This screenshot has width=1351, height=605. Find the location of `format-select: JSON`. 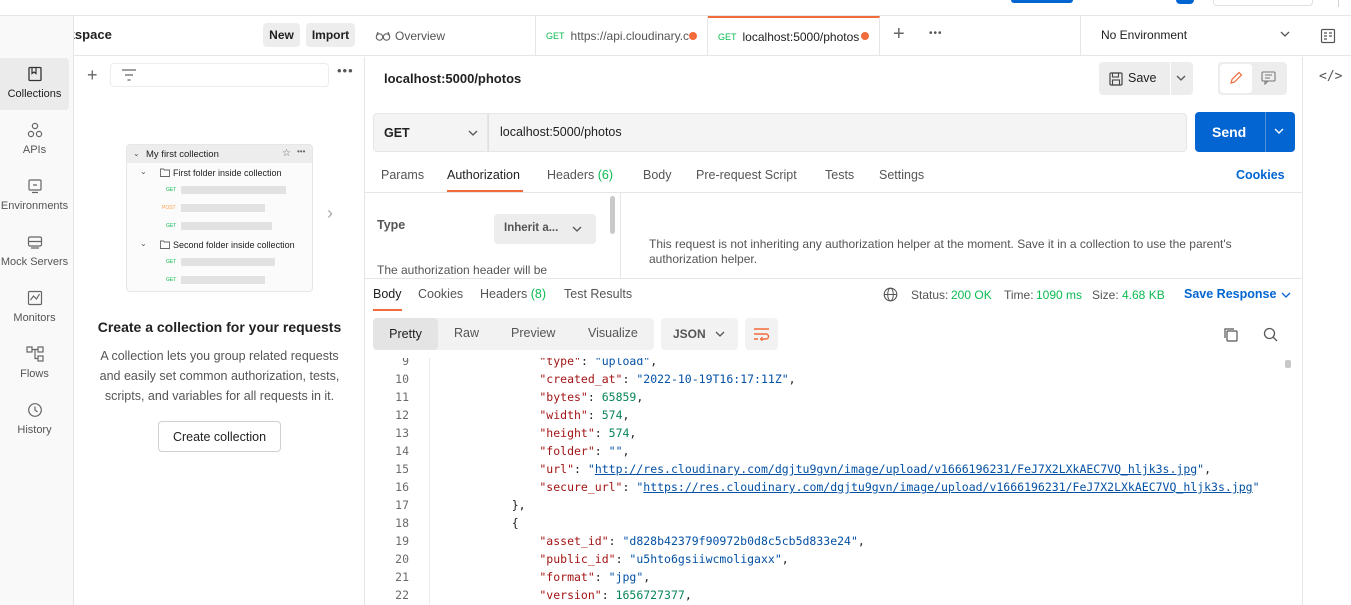

format-select: JSON is located at coordinates (699, 334).